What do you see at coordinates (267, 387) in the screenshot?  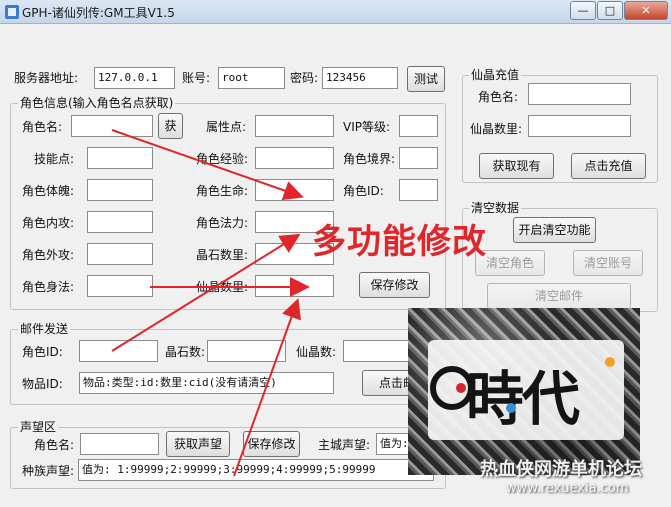 I see `arrow-from-reputation` at bounding box center [267, 387].